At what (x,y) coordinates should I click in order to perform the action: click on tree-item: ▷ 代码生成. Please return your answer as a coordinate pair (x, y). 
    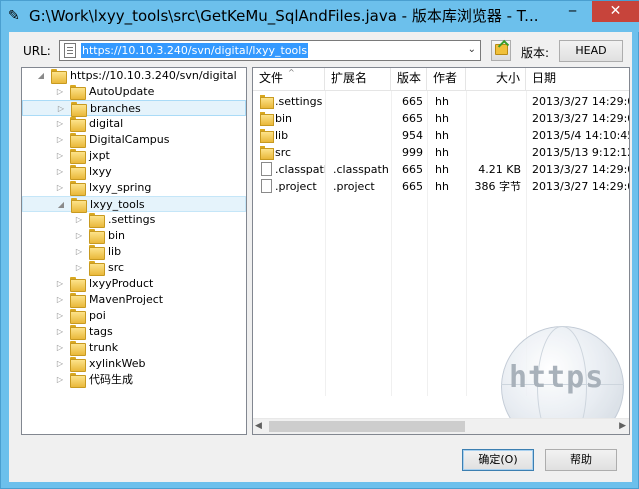
    Looking at the image, I should click on (134, 380).